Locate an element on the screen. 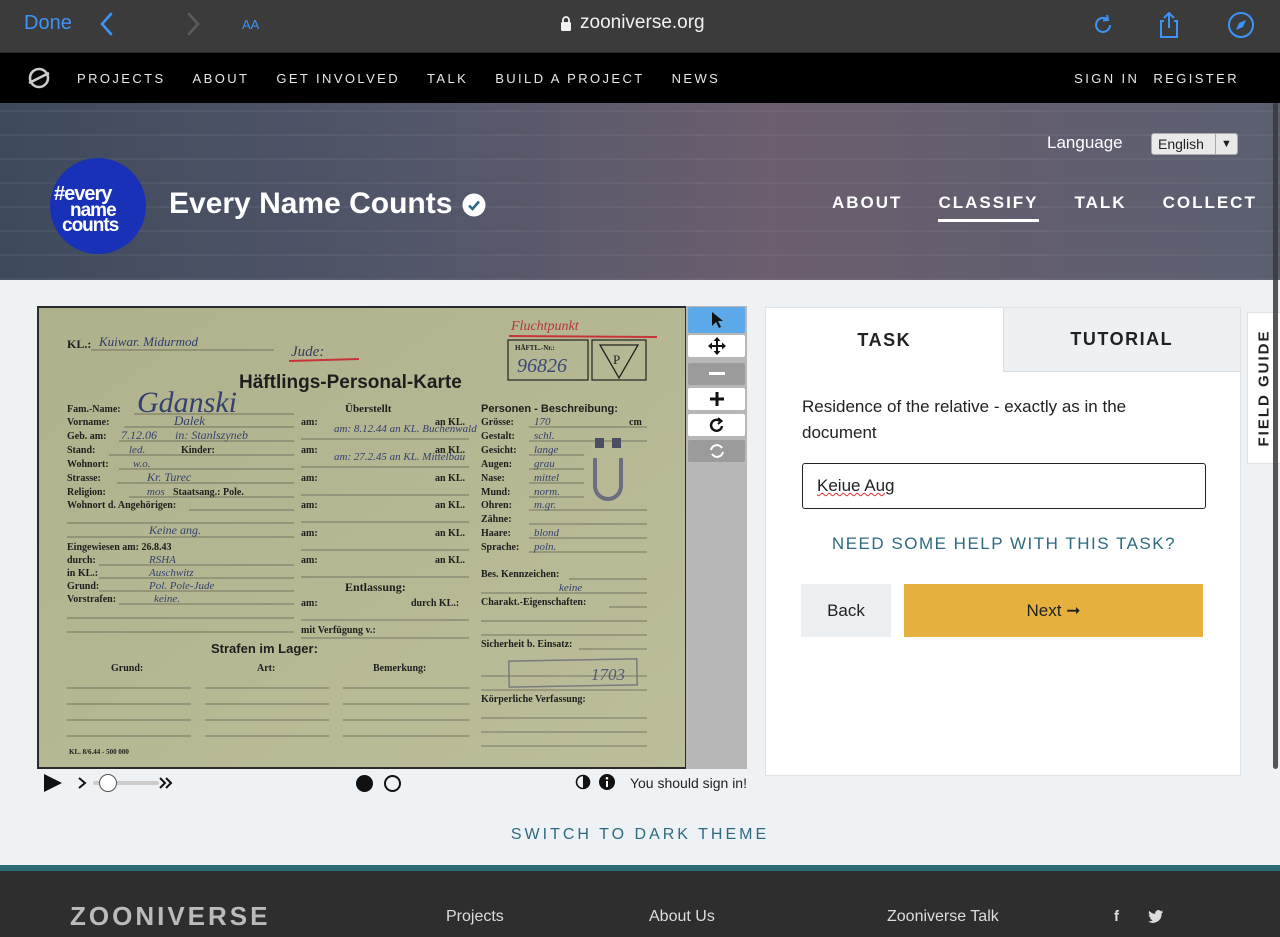 The width and height of the screenshot is (1280, 937). info-icon is located at coordinates (607, 782).